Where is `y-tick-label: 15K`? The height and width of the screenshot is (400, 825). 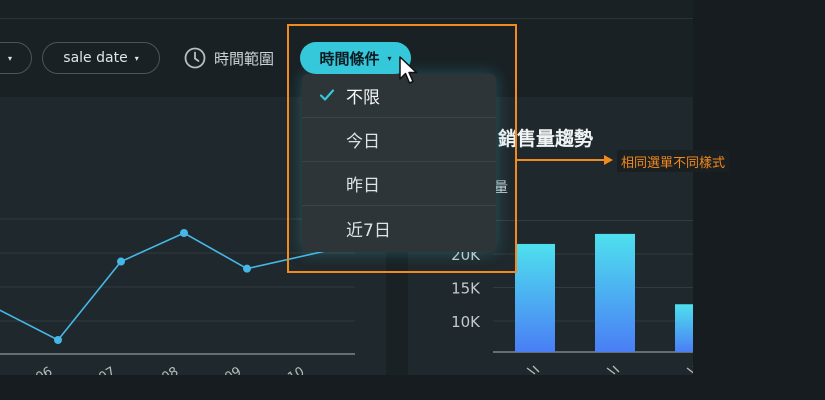
y-tick-label: 15K is located at coordinates (466, 289).